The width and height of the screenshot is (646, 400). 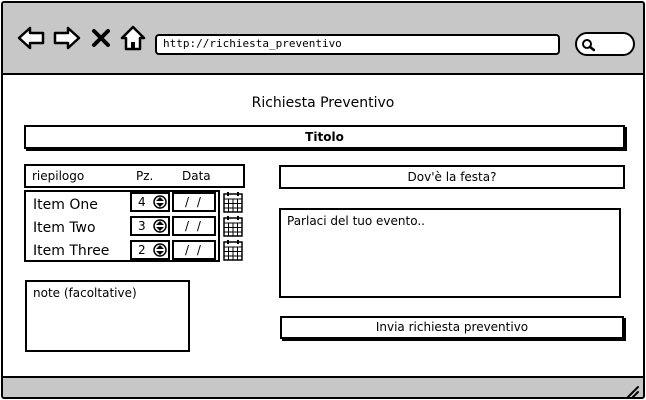 What do you see at coordinates (452, 177) in the screenshot?
I see `location-field: Dov'è la festa?` at bounding box center [452, 177].